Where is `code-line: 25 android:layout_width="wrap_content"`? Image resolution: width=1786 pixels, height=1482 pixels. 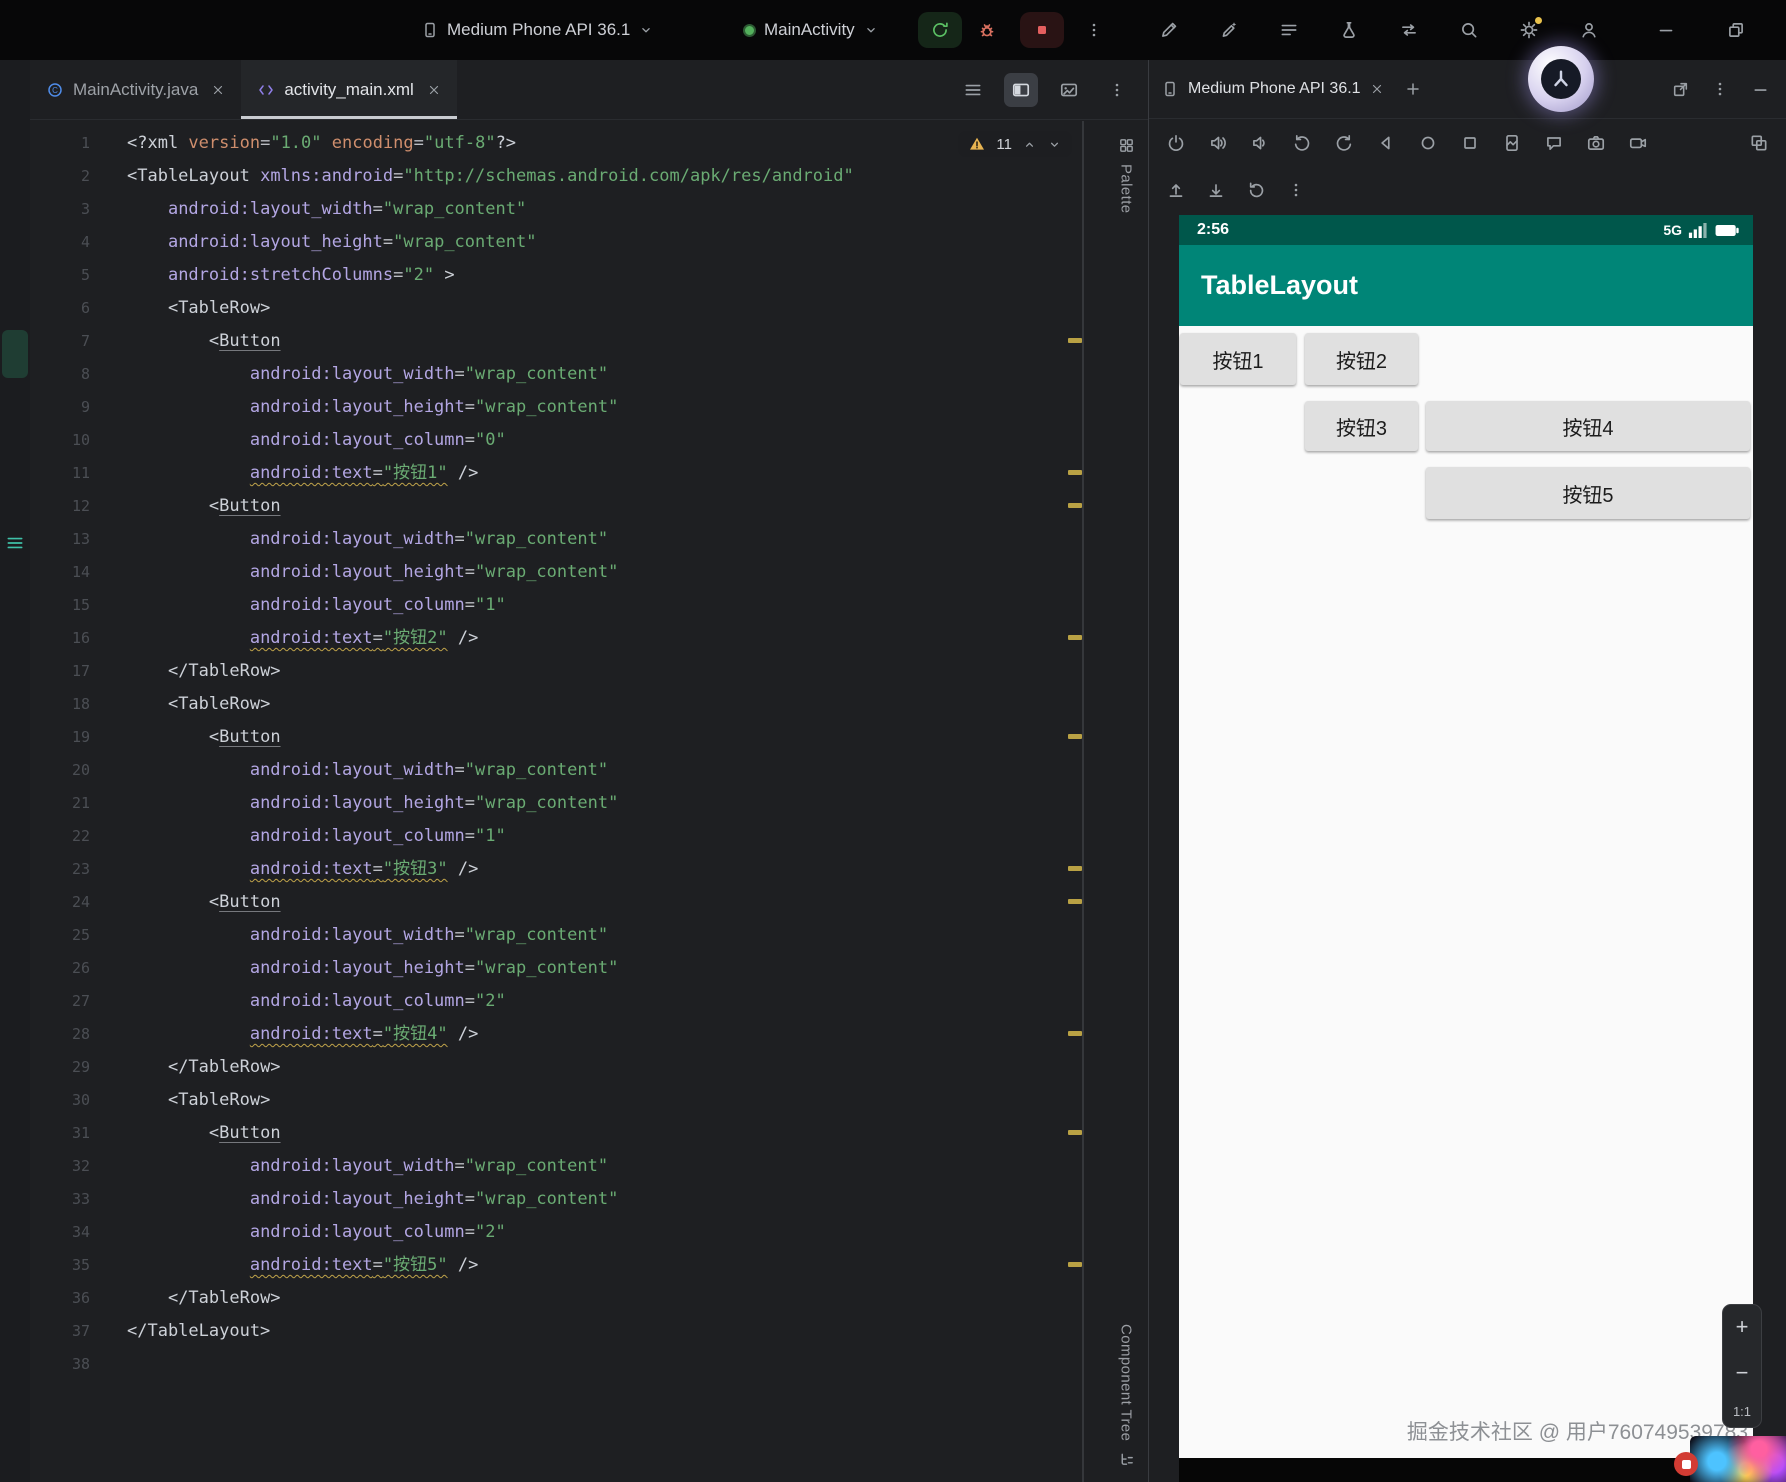 code-line: 25 android:layout_width="wrap_content" is located at coordinates (589, 935).